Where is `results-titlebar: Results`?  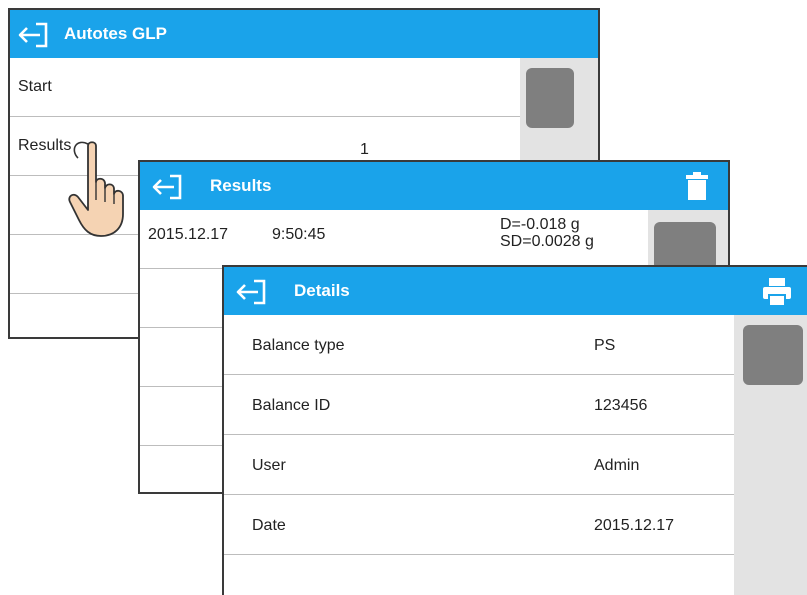
results-titlebar: Results is located at coordinates (434, 186).